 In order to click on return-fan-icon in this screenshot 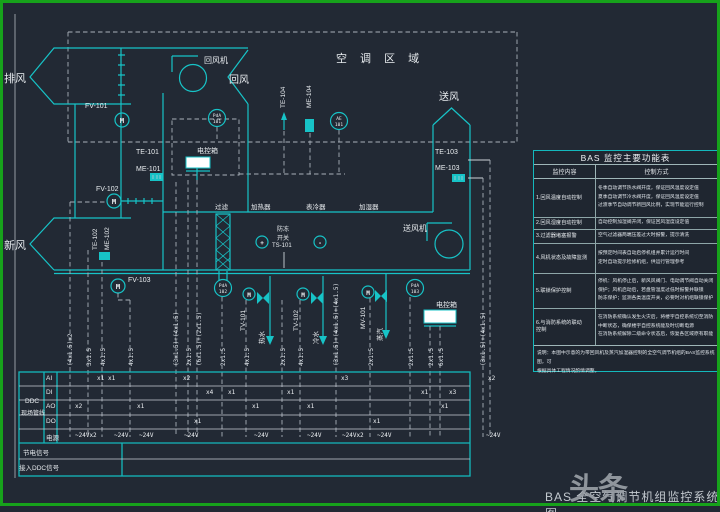, I will do `click(193, 78)`.